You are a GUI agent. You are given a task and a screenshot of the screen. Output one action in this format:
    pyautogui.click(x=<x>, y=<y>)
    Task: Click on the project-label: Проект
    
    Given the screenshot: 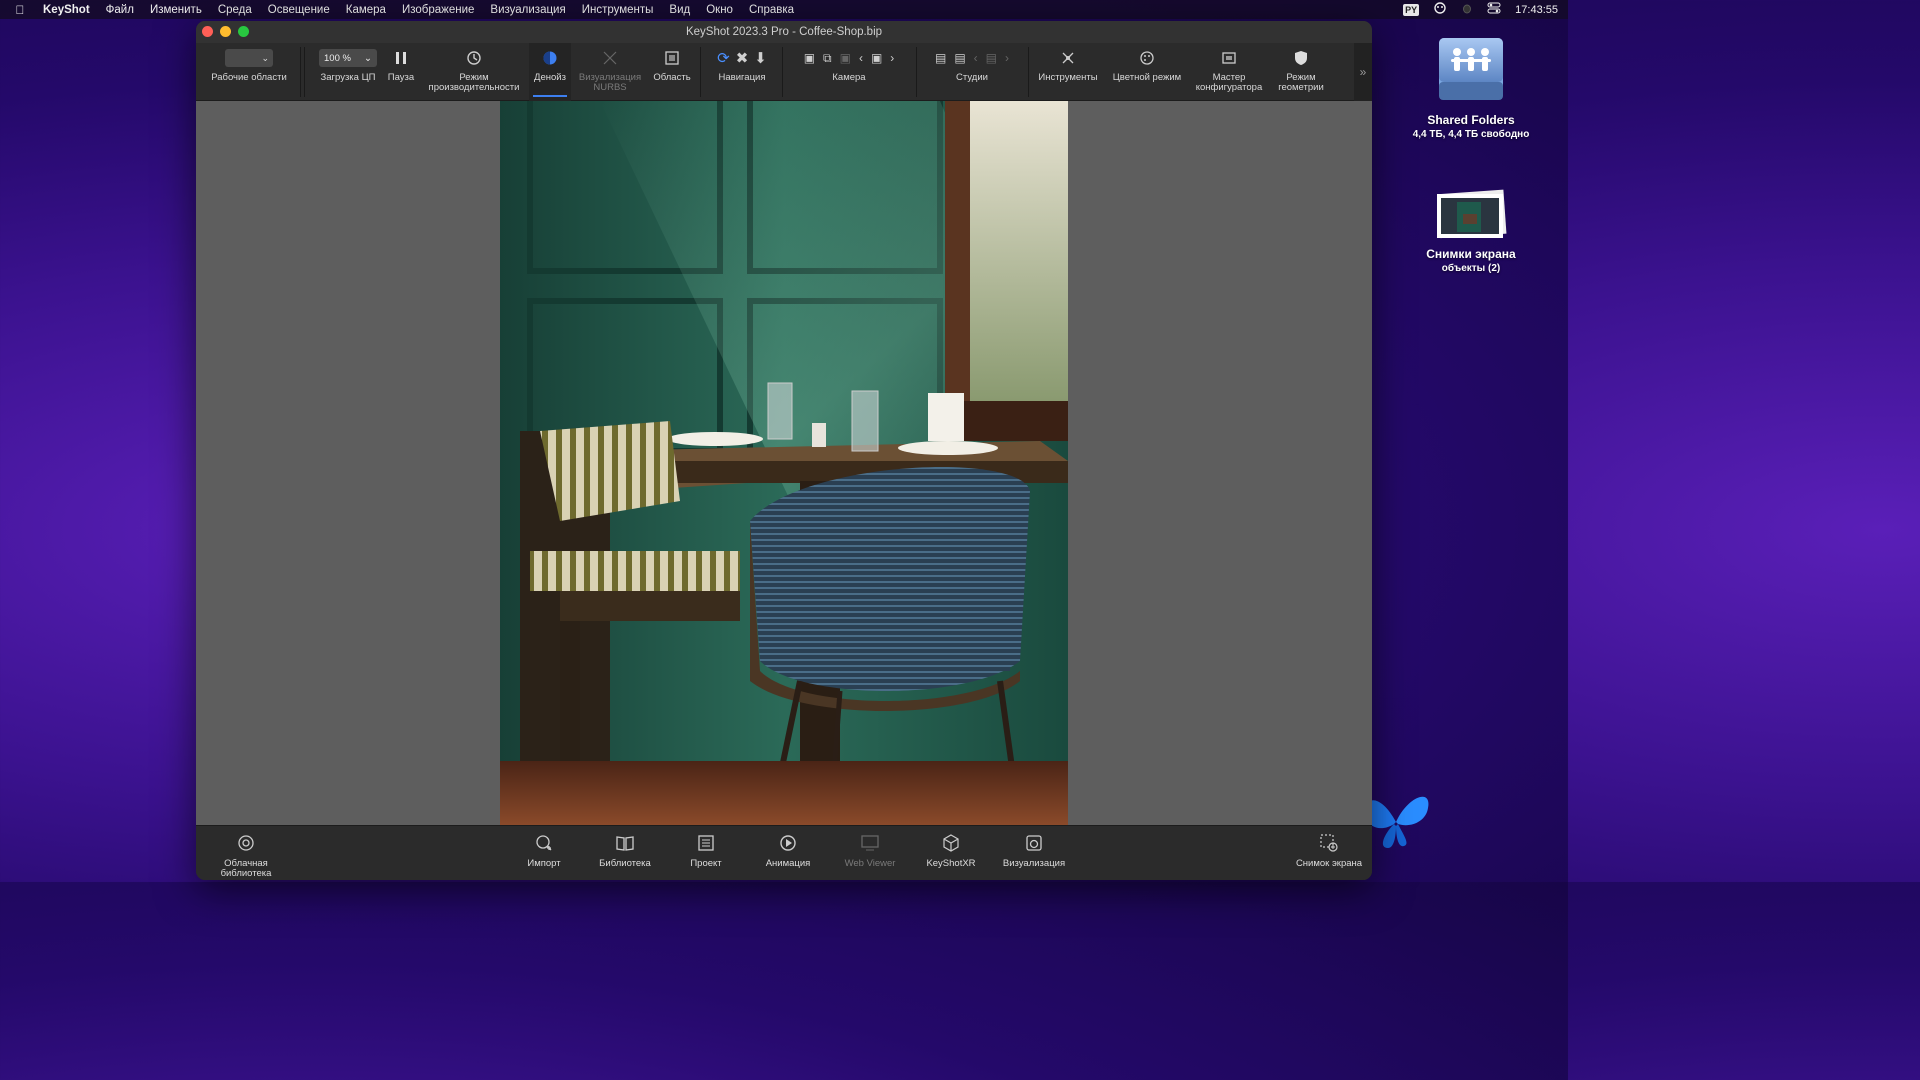 What is the action you would take?
    pyautogui.click(x=706, y=863)
    